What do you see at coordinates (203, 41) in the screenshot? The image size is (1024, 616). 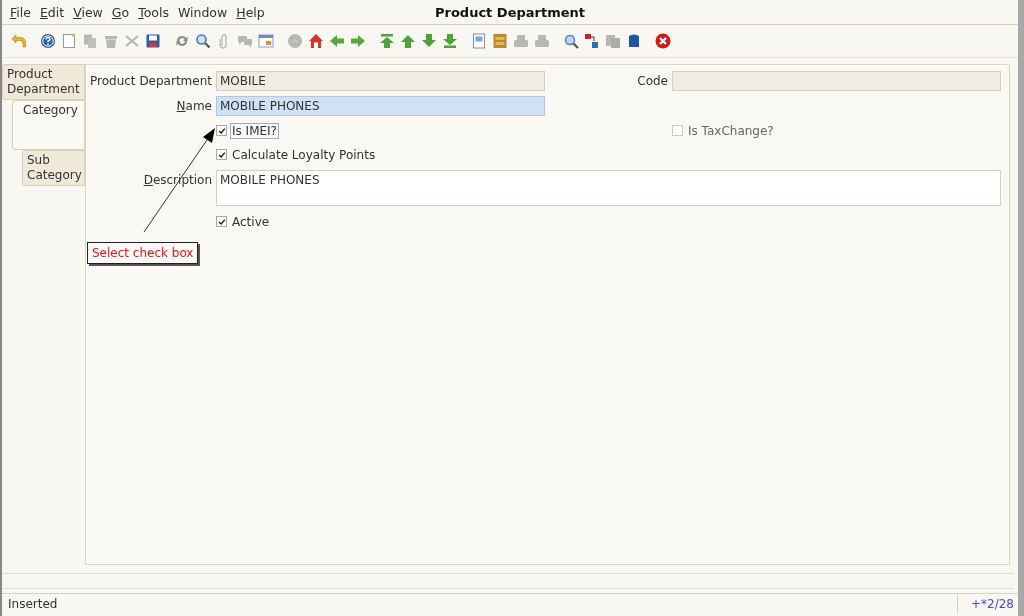 I see `find-icon` at bounding box center [203, 41].